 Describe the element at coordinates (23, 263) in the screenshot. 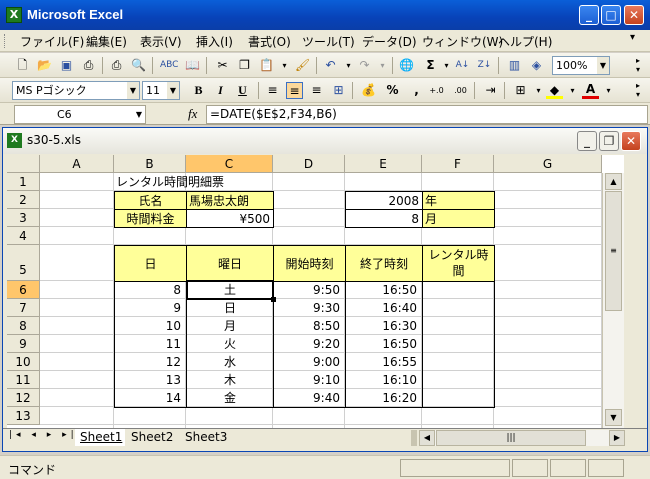

I see `row-header-5: 5` at that location.